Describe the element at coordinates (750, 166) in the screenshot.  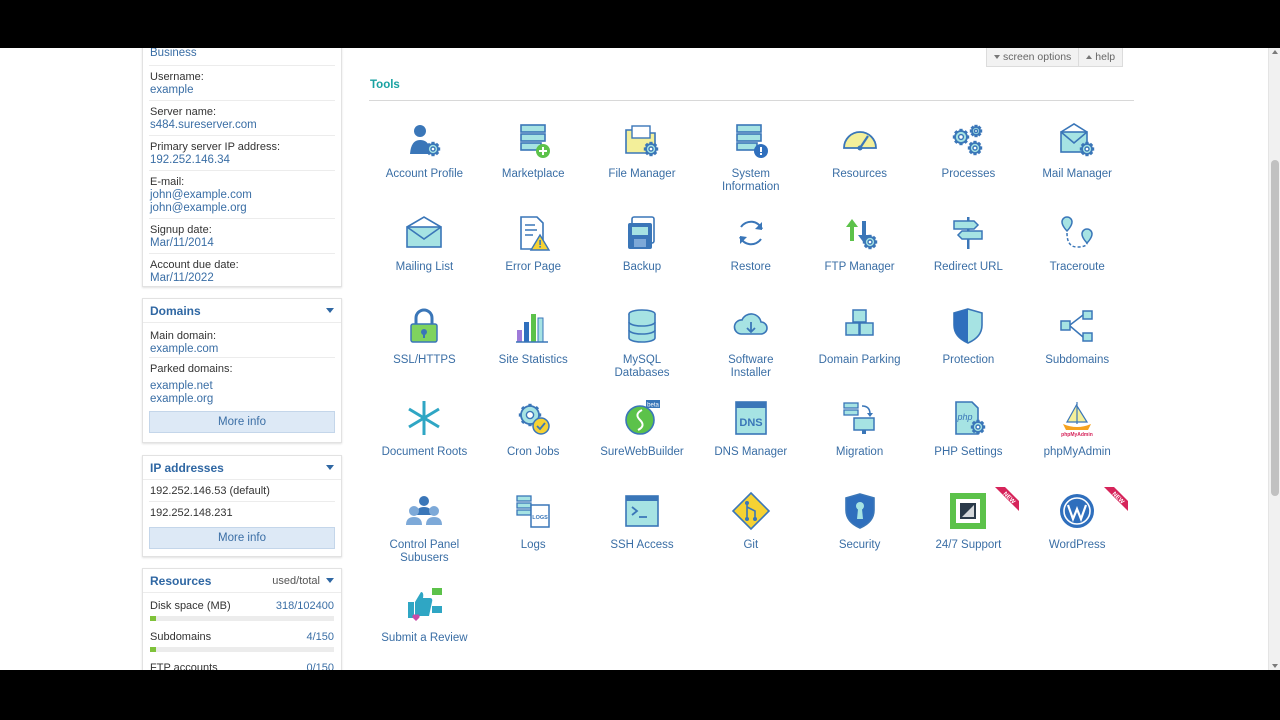
I see `tool-system-information: System Information` at that location.